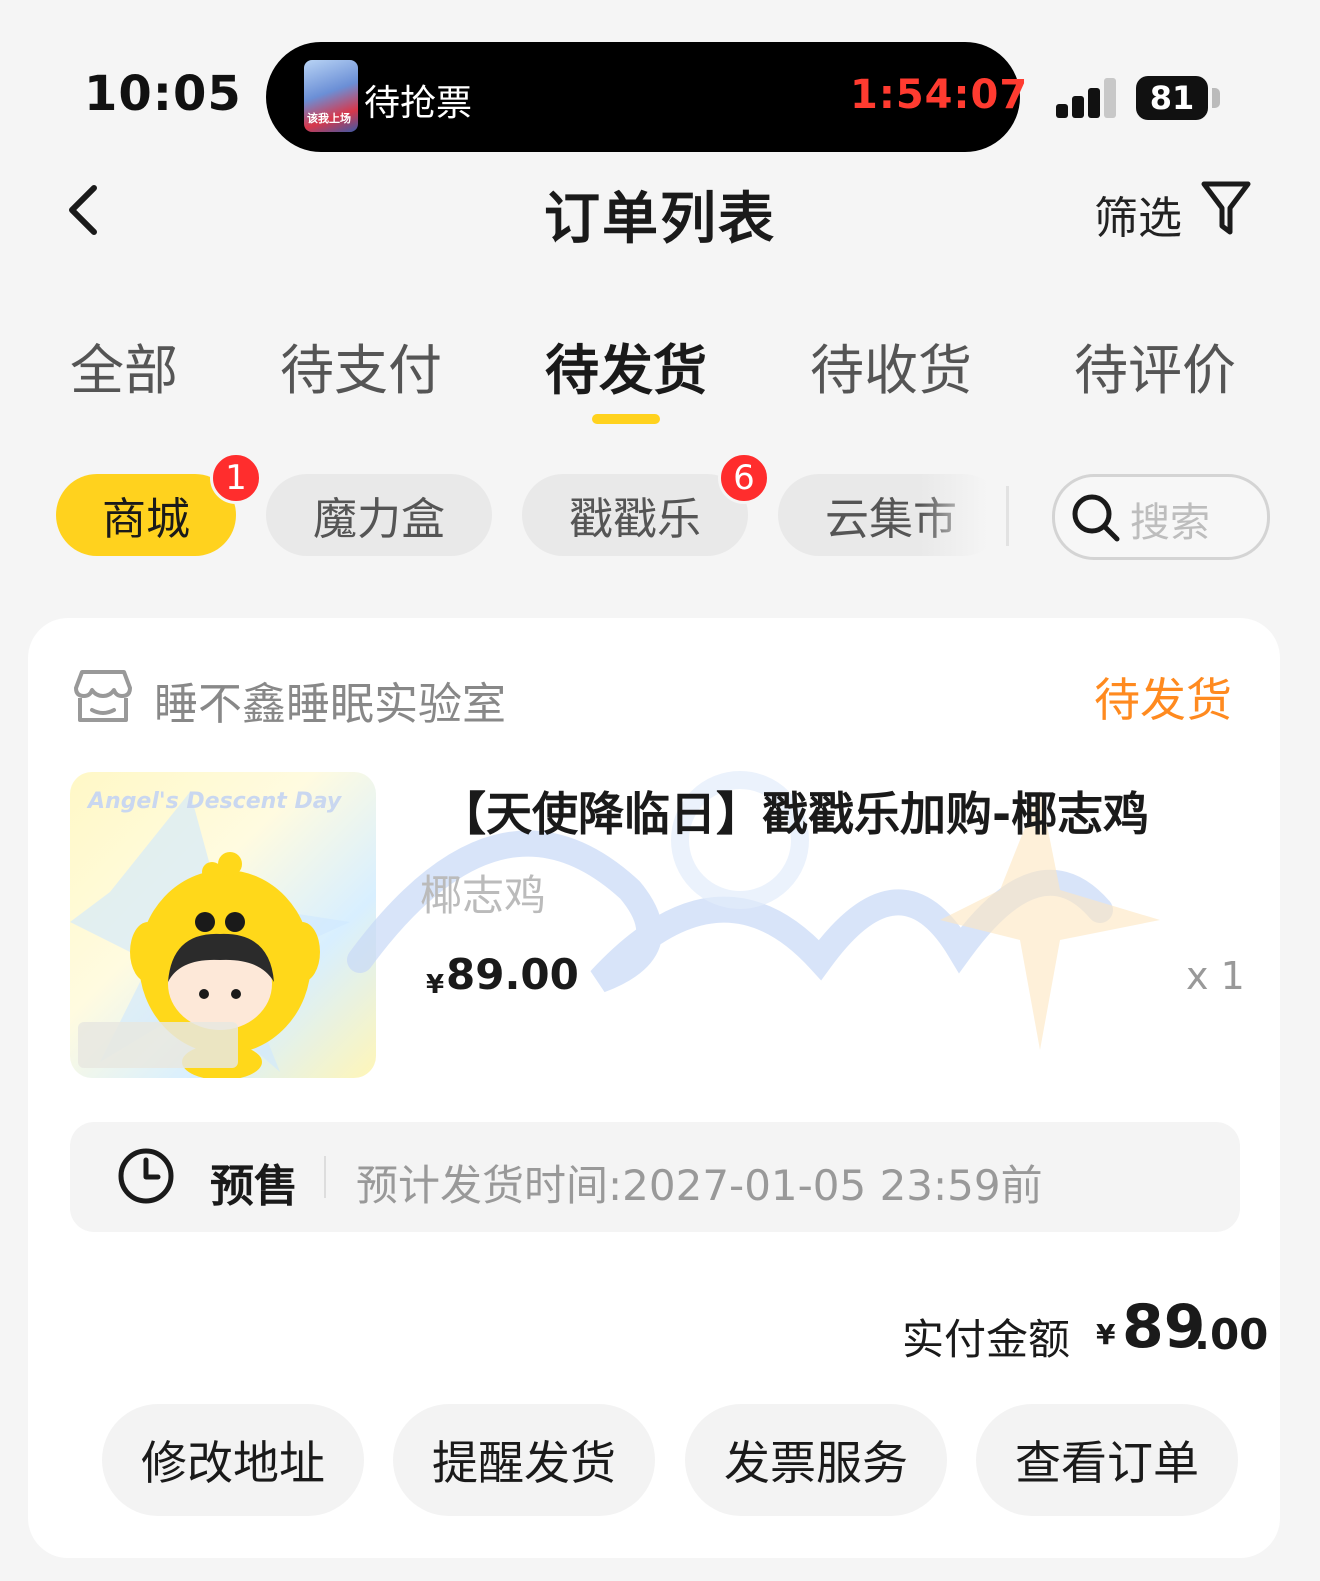 The width and height of the screenshot is (1320, 1581). What do you see at coordinates (635, 519) in the screenshot?
I see `chip-label: 戳戳乐` at bounding box center [635, 519].